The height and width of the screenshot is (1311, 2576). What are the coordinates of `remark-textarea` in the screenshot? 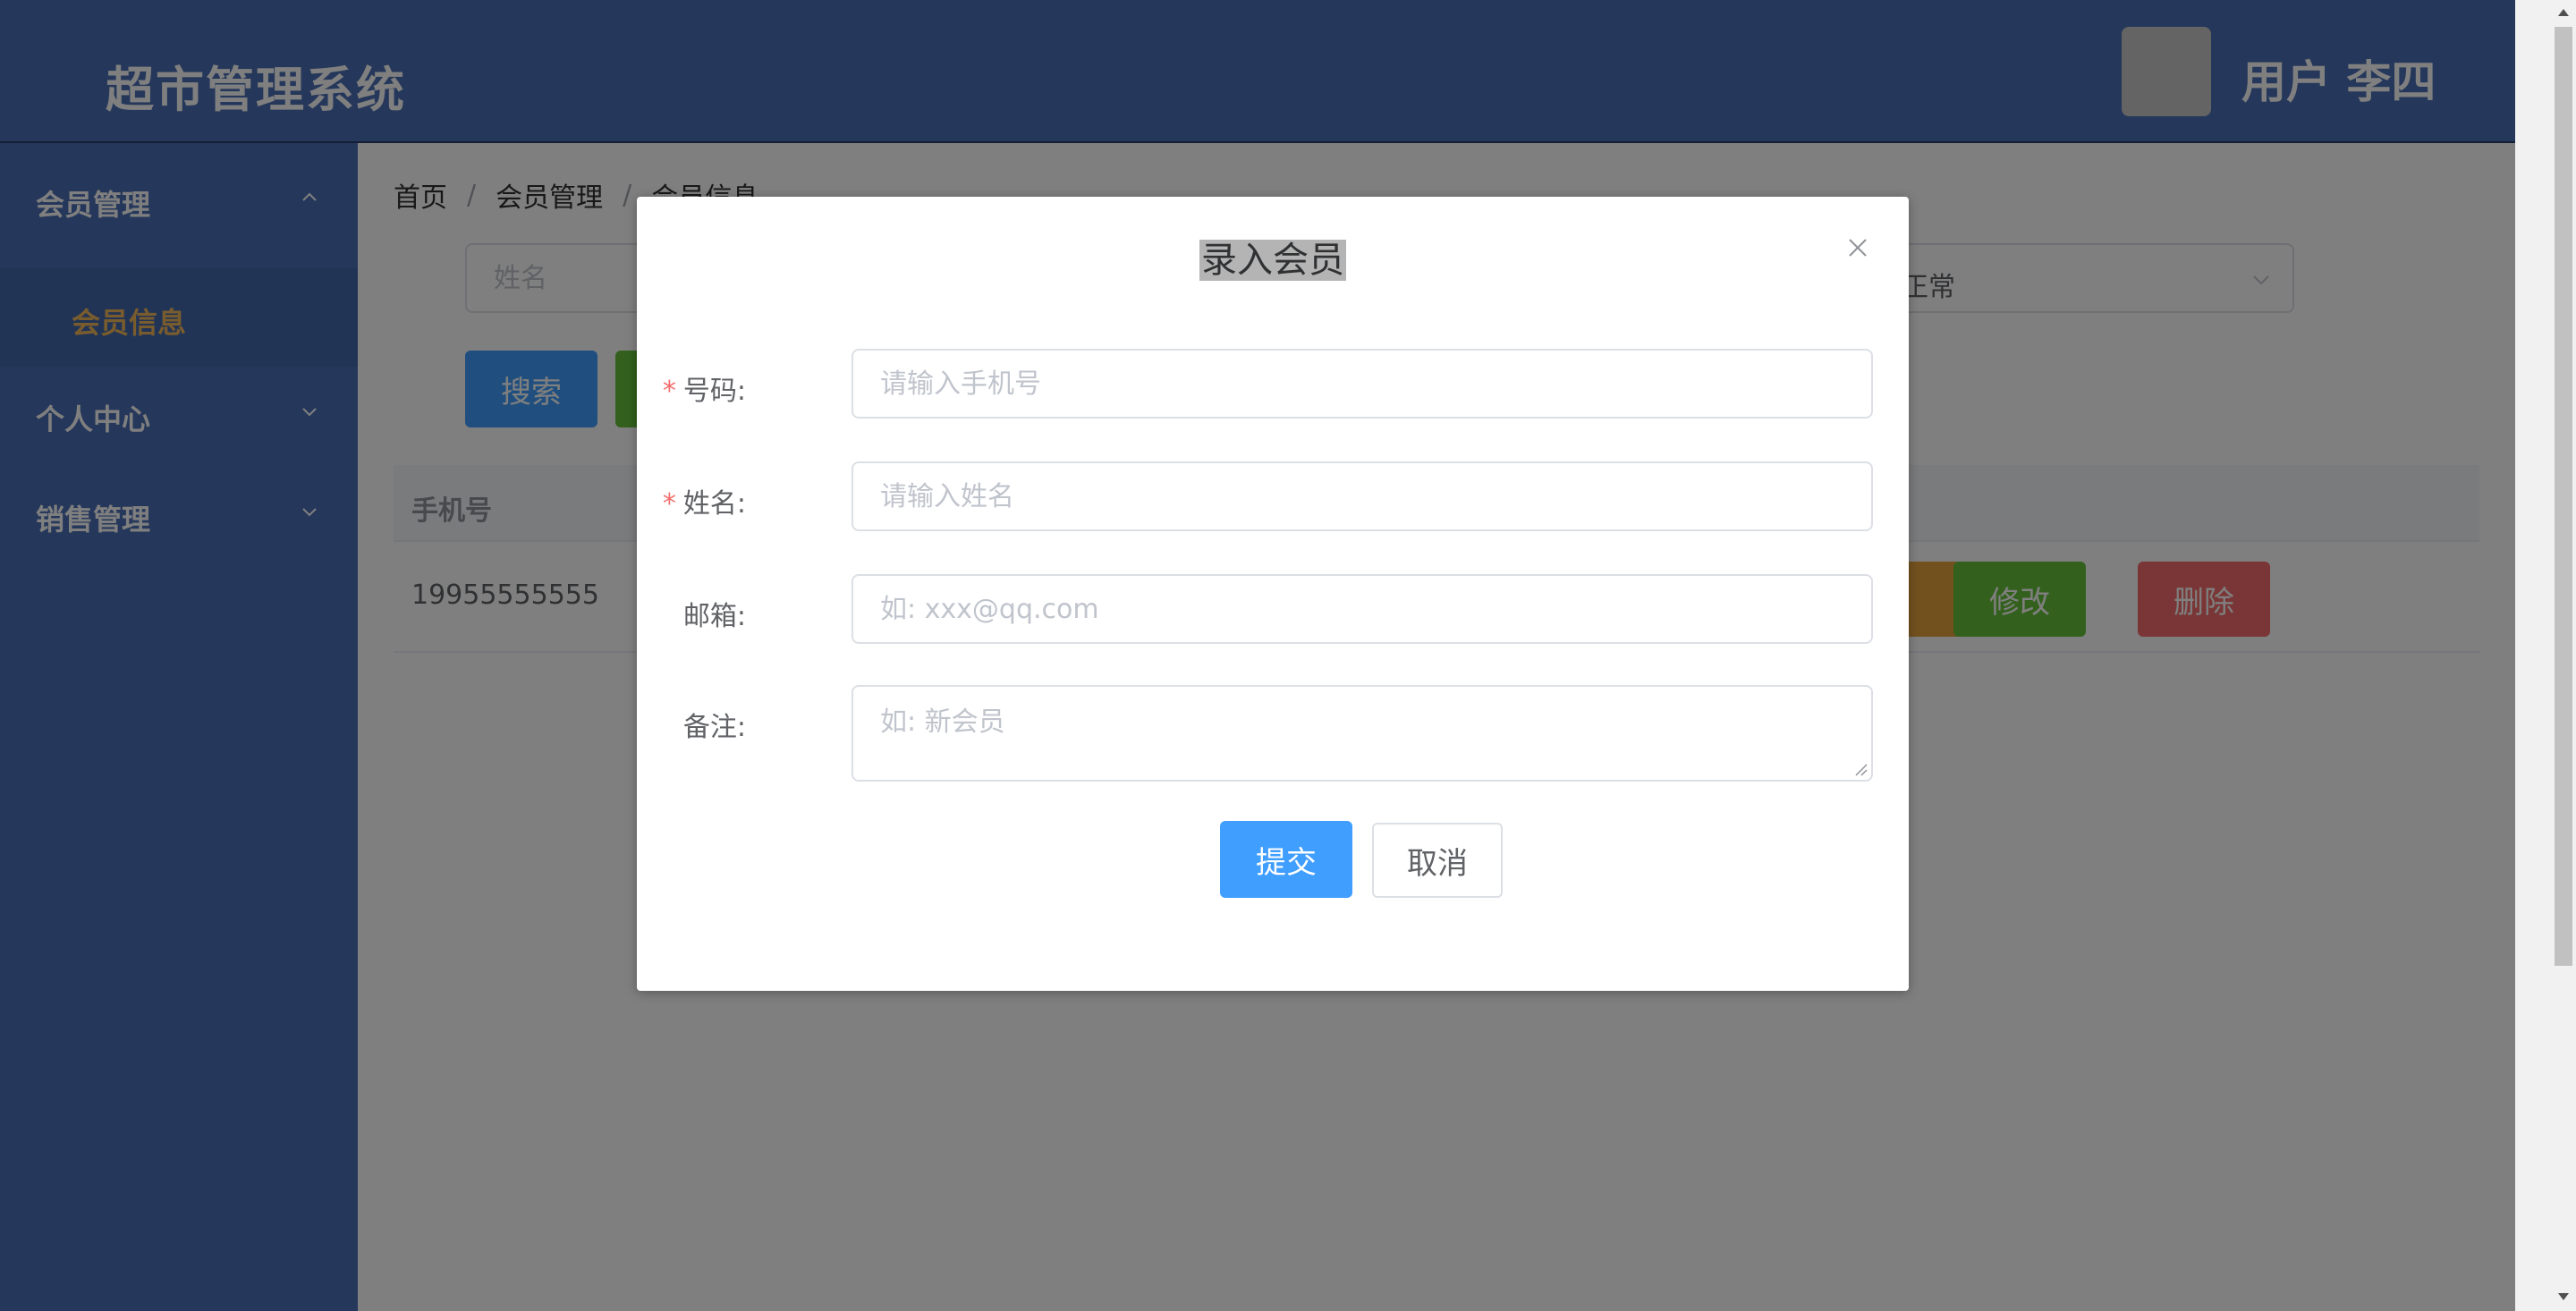 It's located at (1362, 733).